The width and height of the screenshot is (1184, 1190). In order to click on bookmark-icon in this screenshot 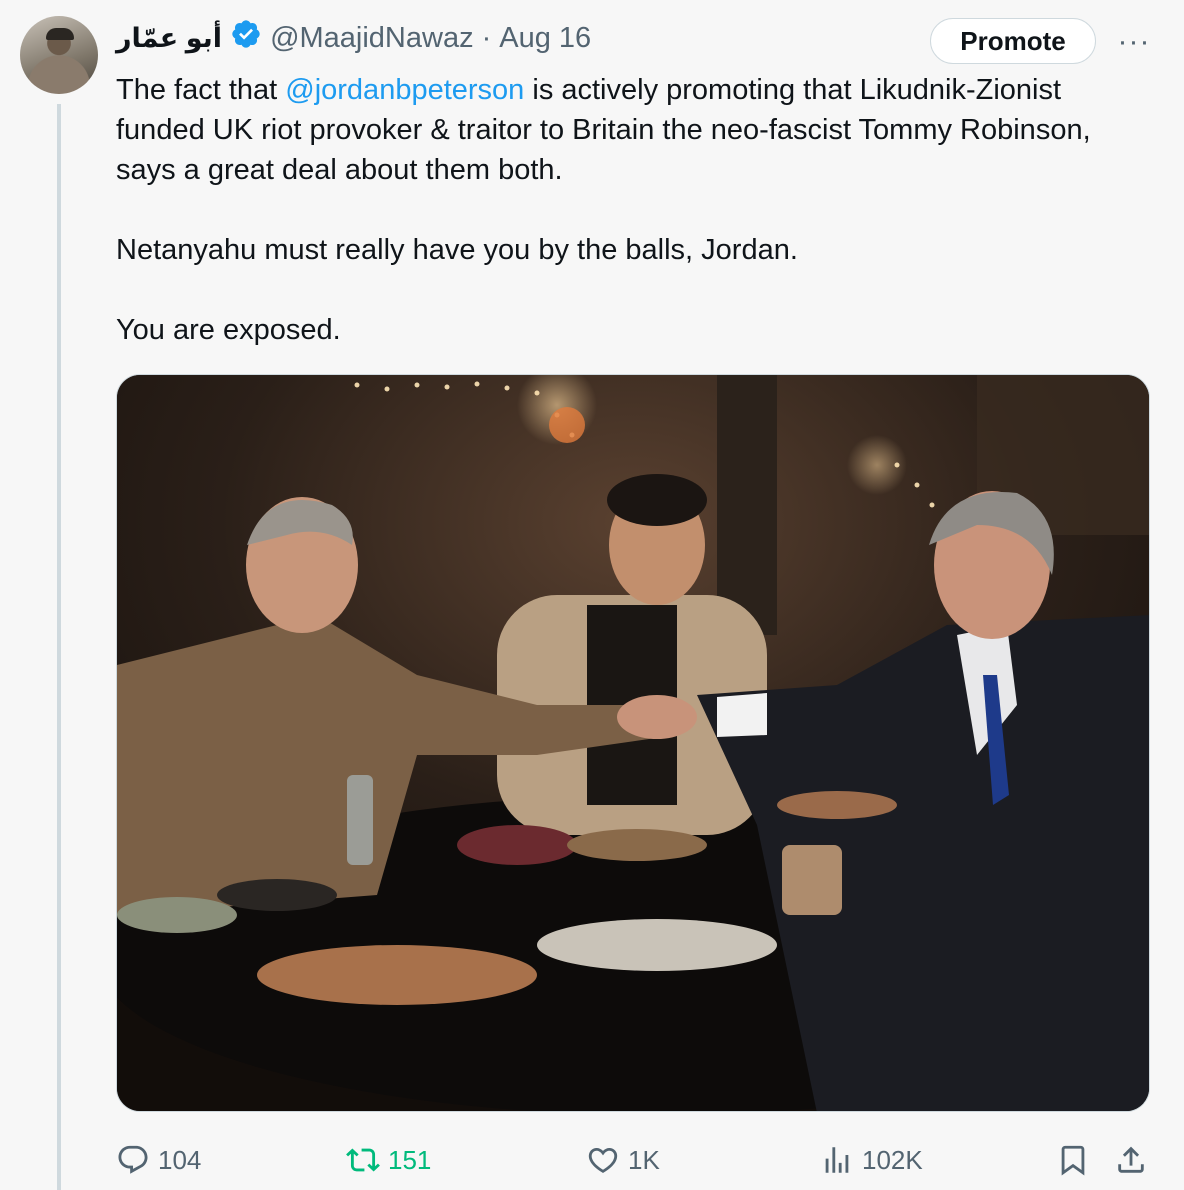, I will do `click(1073, 1160)`.